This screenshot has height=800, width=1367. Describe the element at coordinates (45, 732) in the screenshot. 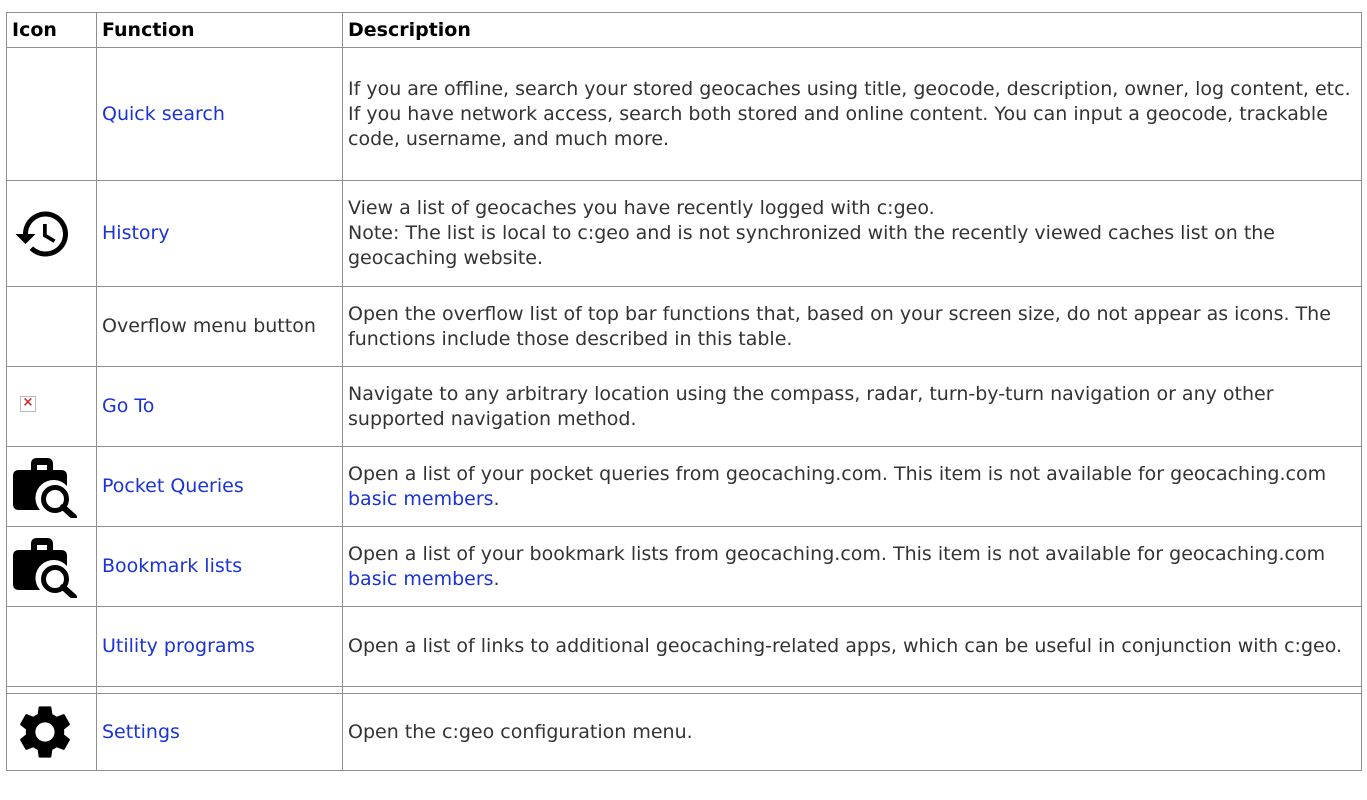

I see `gear-icon` at that location.